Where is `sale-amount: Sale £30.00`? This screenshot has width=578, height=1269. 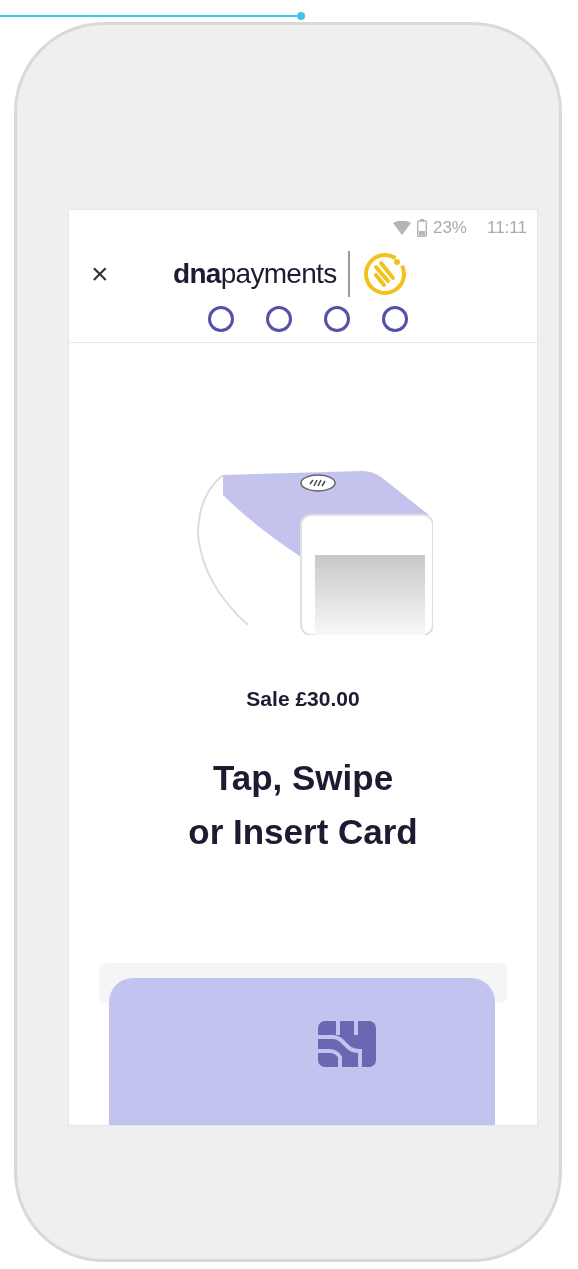
sale-amount: Sale £30.00 is located at coordinates (303, 699).